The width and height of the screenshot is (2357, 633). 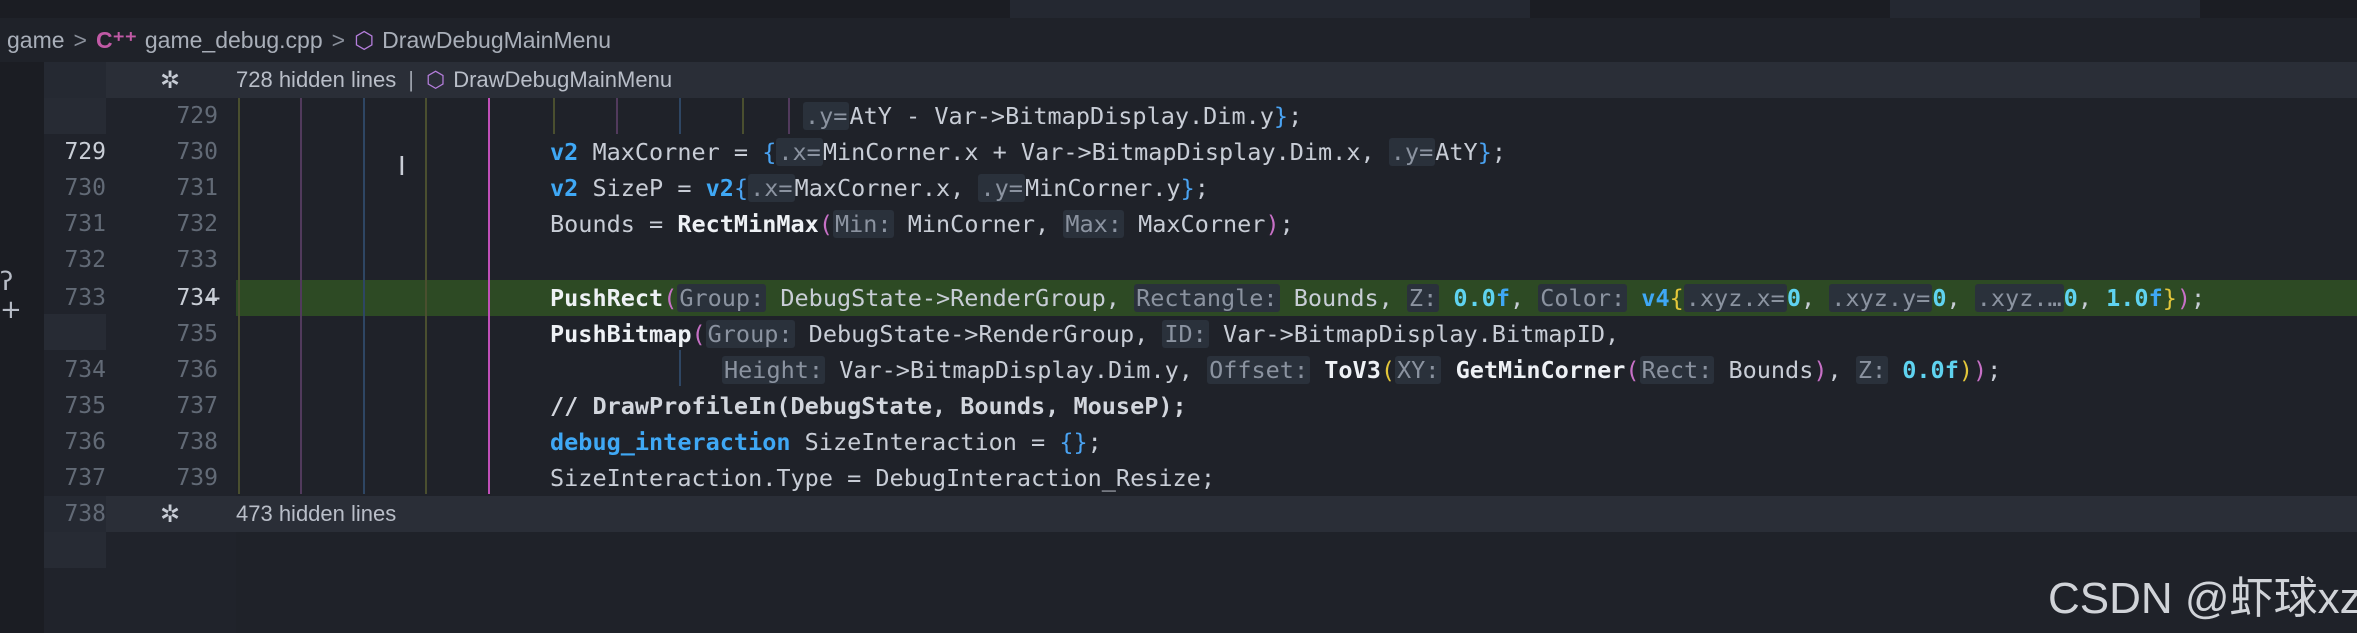 I want to click on code-token: MinCorner,, so click(x=978, y=224).